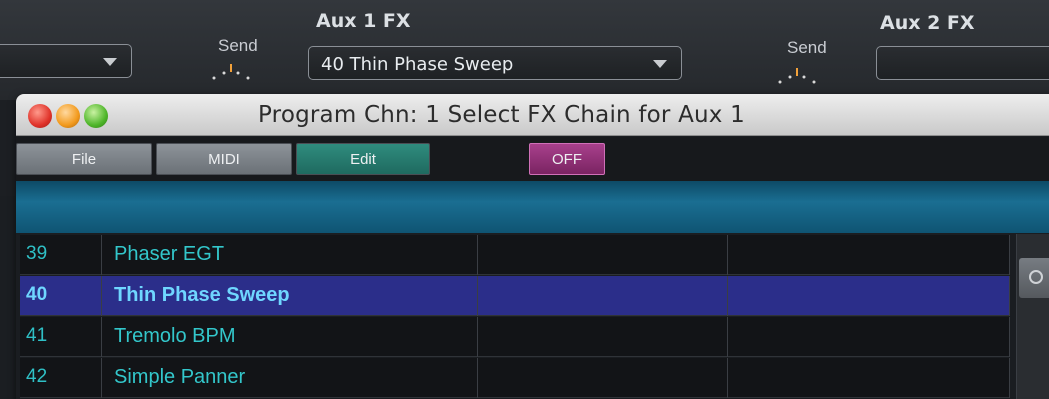 This screenshot has height=399, width=1049. I want to click on midi-button: MIDI, so click(224, 159).